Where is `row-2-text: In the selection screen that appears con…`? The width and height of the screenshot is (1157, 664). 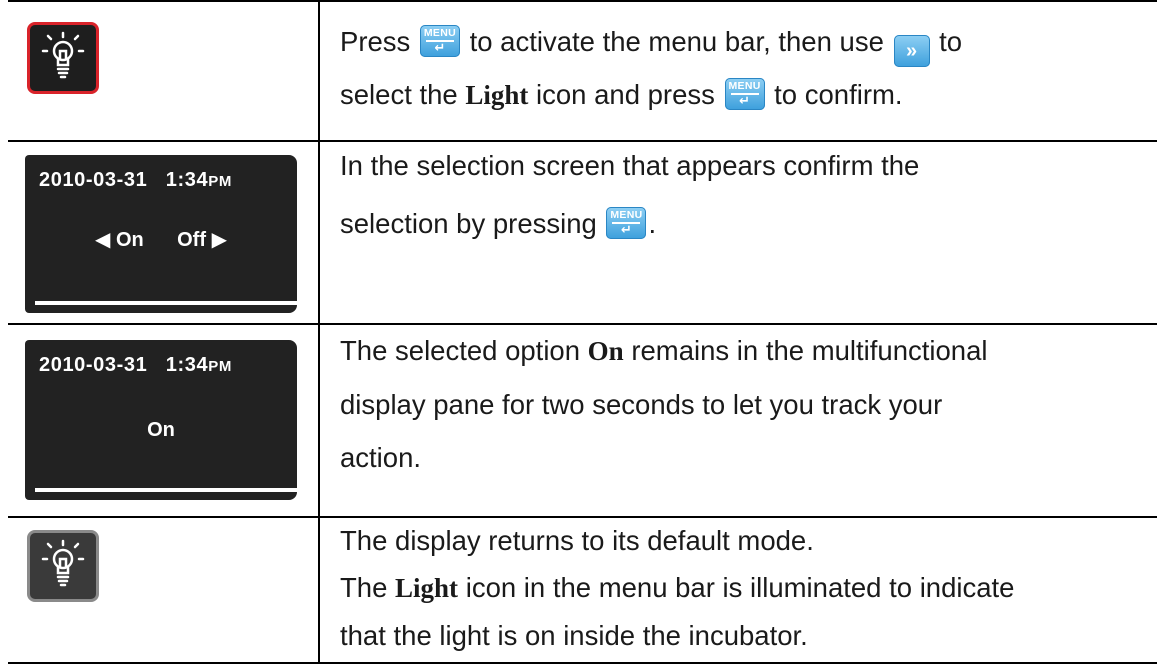 row-2-text: In the selection screen that appears con… is located at coordinates (738, 198).